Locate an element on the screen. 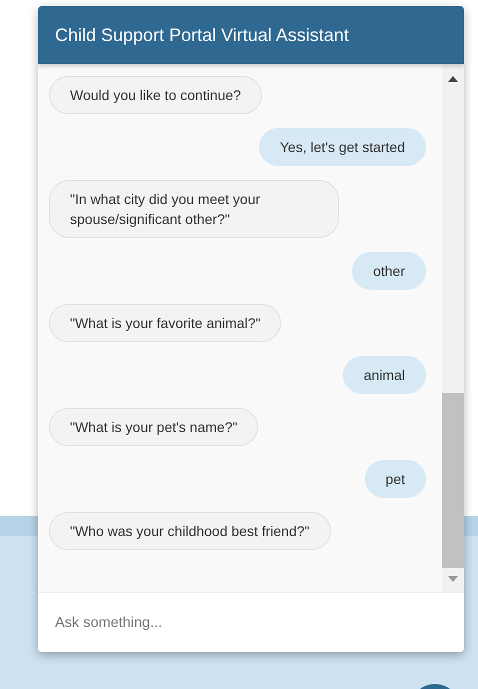 The image size is (478, 689). scroll-up-icon is located at coordinates (453, 79).